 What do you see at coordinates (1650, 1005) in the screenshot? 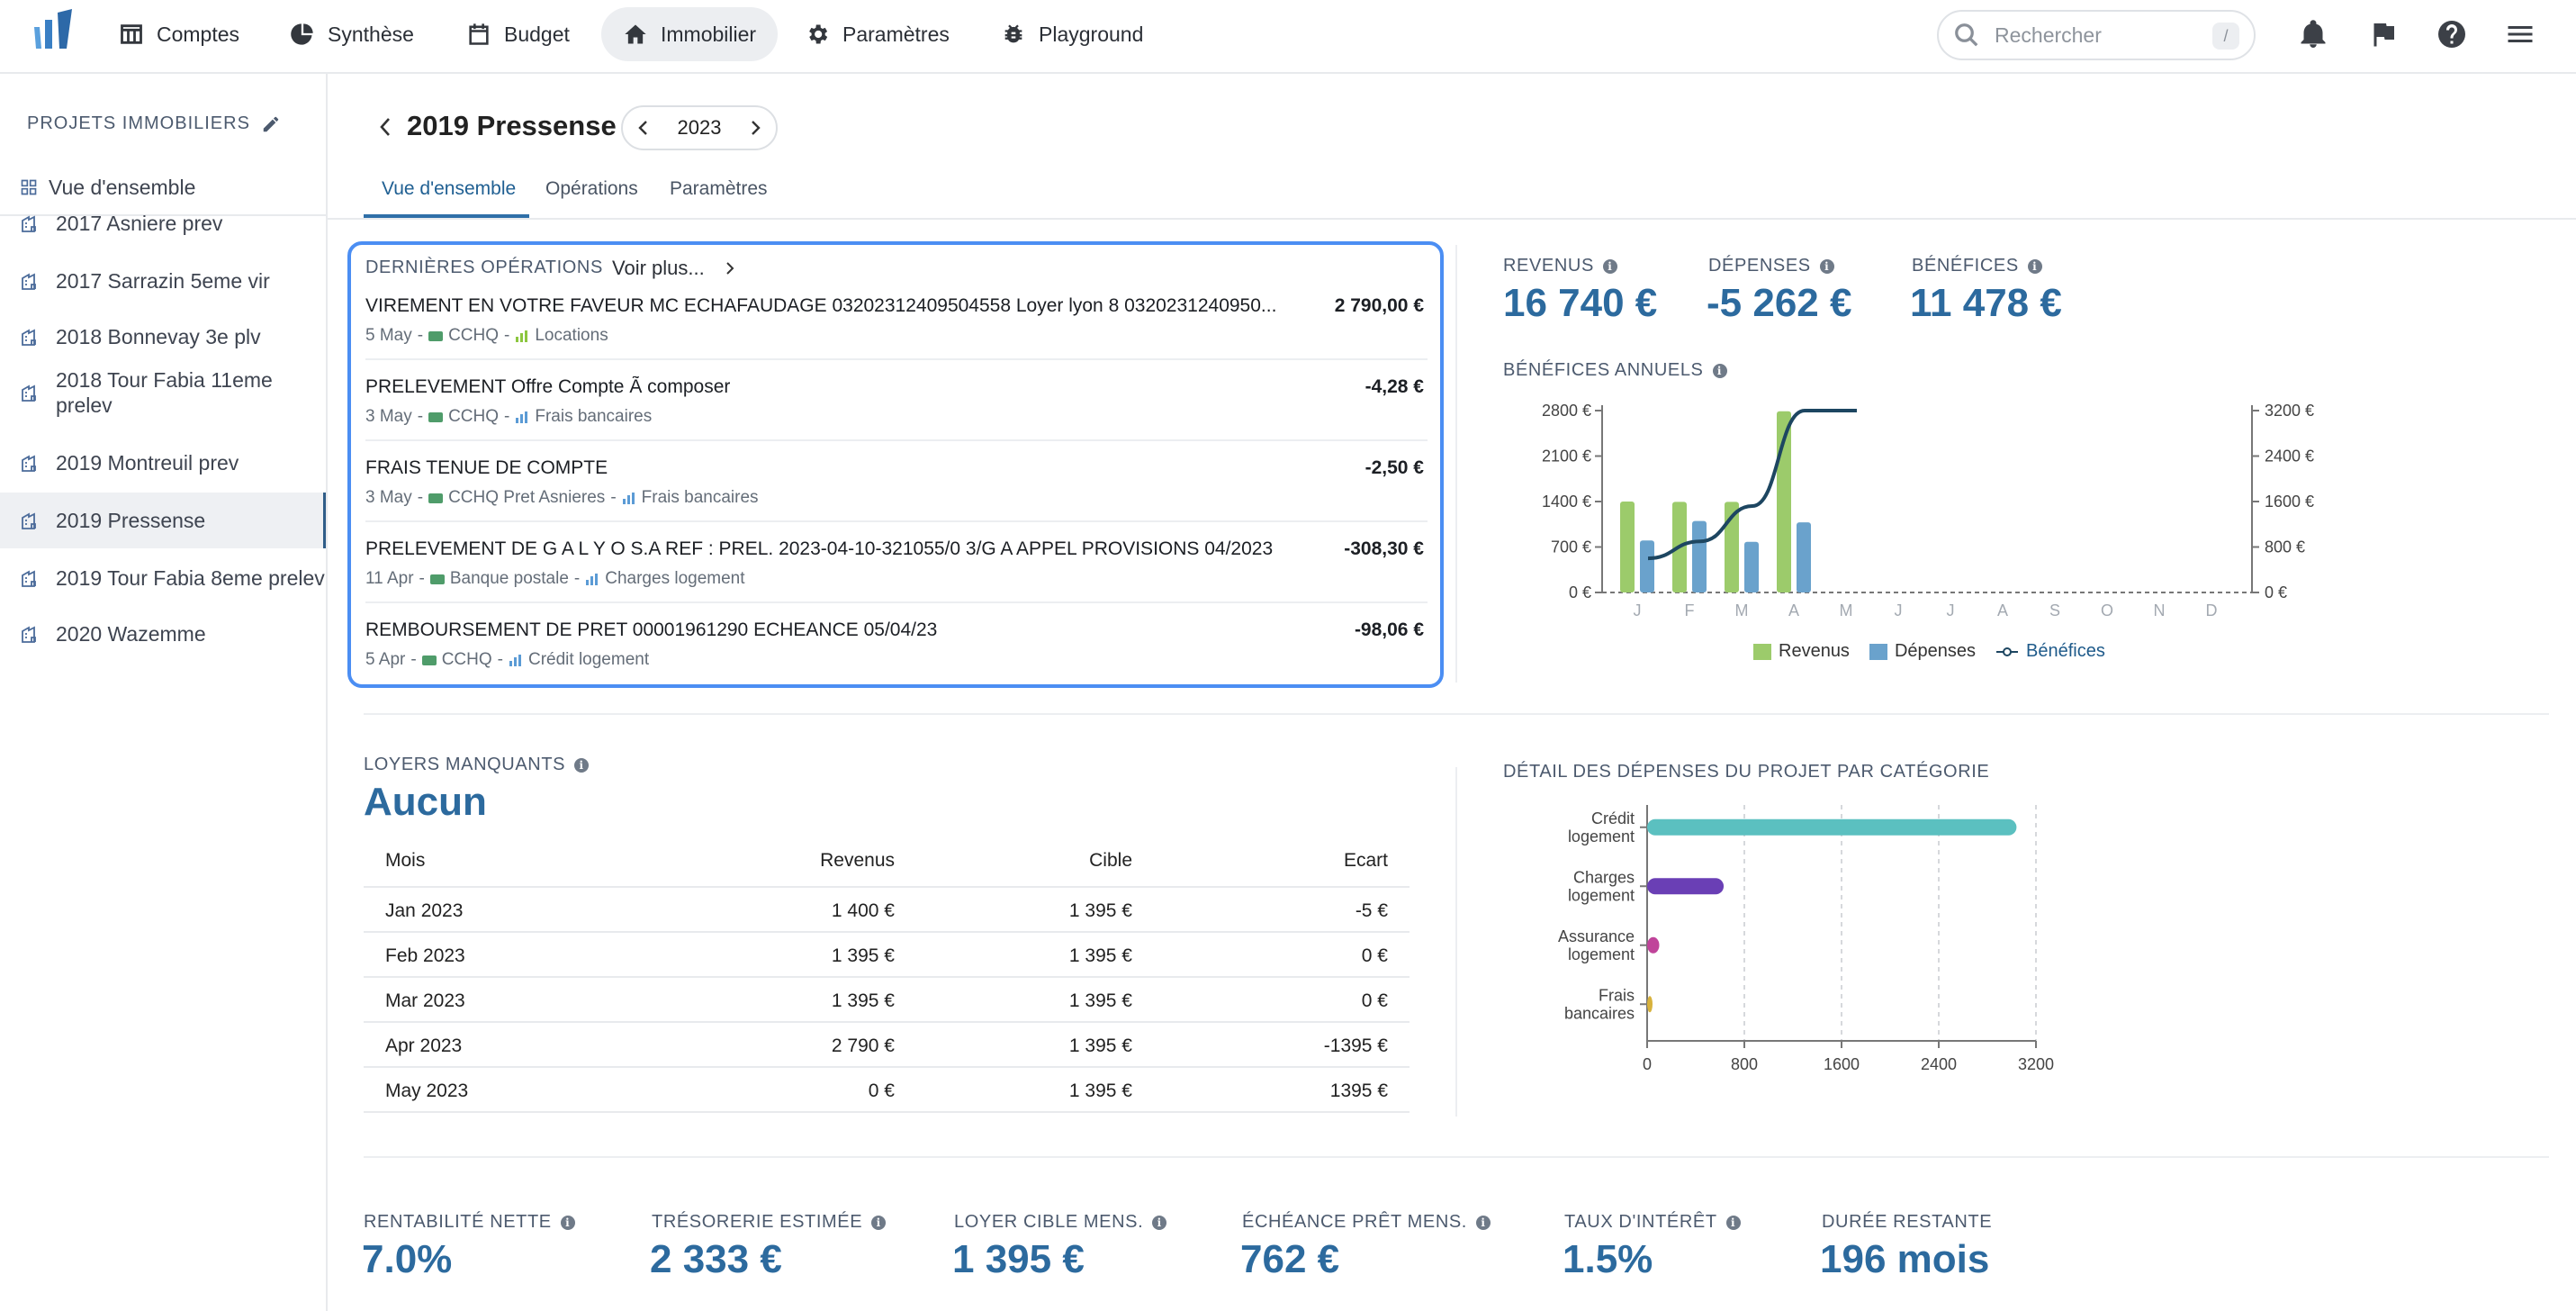
I see `expense-bar` at bounding box center [1650, 1005].